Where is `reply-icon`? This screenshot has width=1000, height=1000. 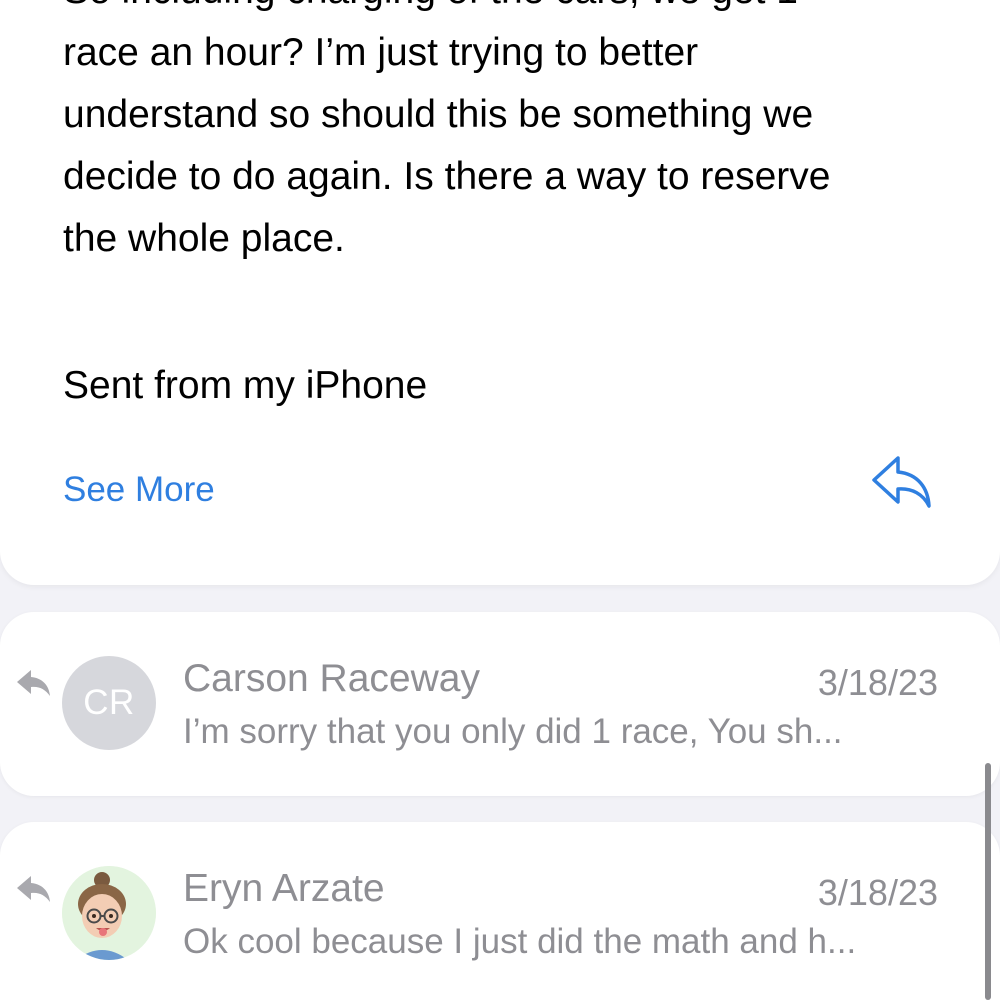
reply-icon is located at coordinates (901, 482).